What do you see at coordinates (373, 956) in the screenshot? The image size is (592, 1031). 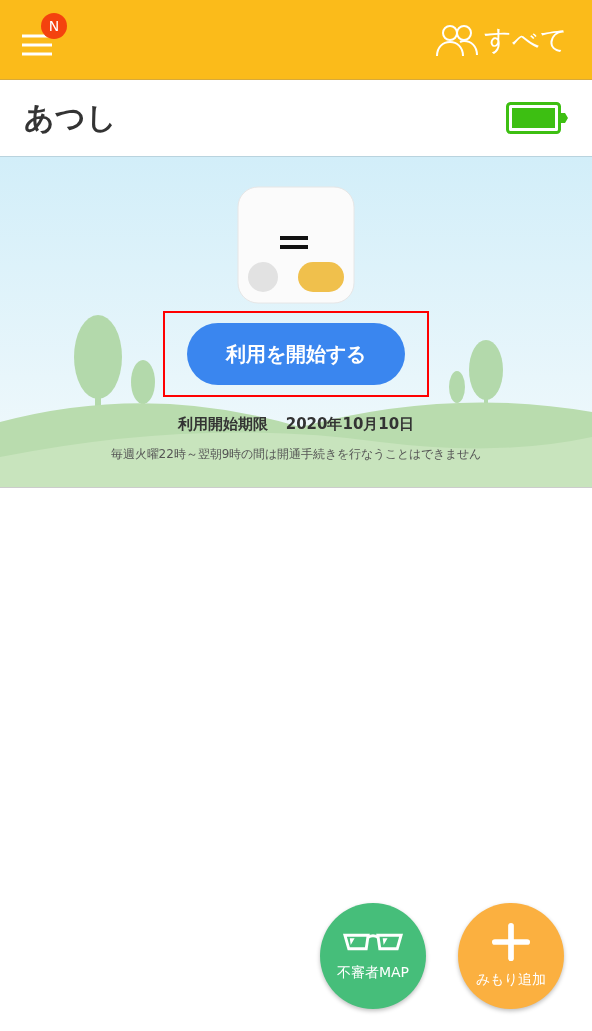 I see `map-button: 不審者MAP` at bounding box center [373, 956].